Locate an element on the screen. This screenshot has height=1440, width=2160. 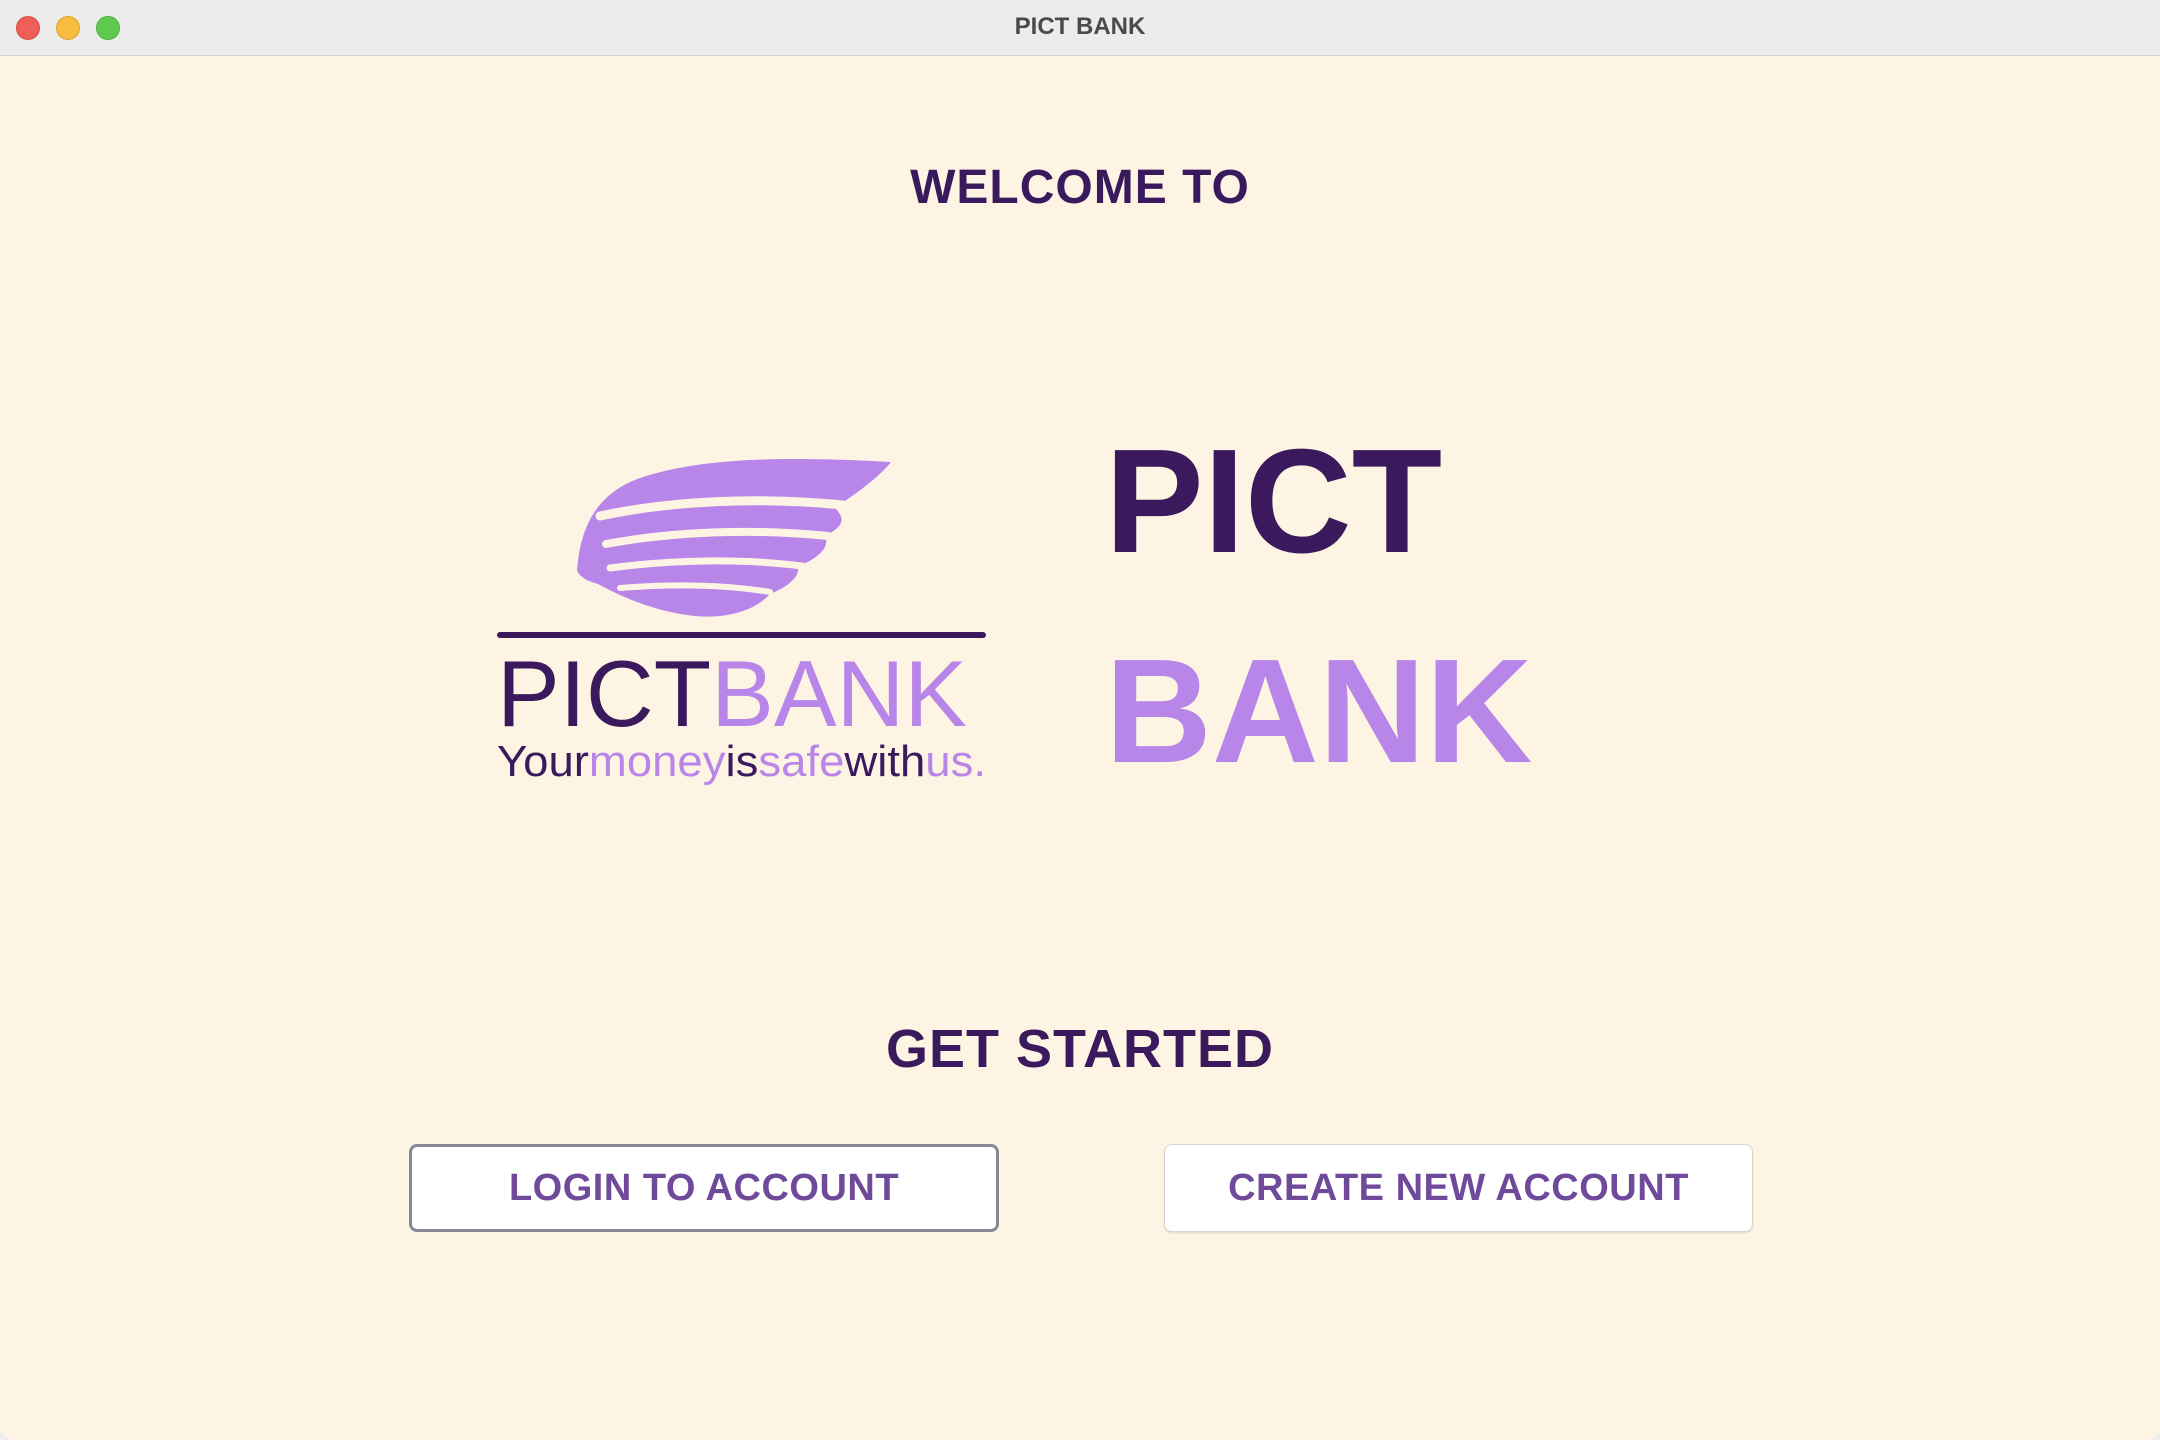
tagline-word: us. is located at coordinates (955, 761).